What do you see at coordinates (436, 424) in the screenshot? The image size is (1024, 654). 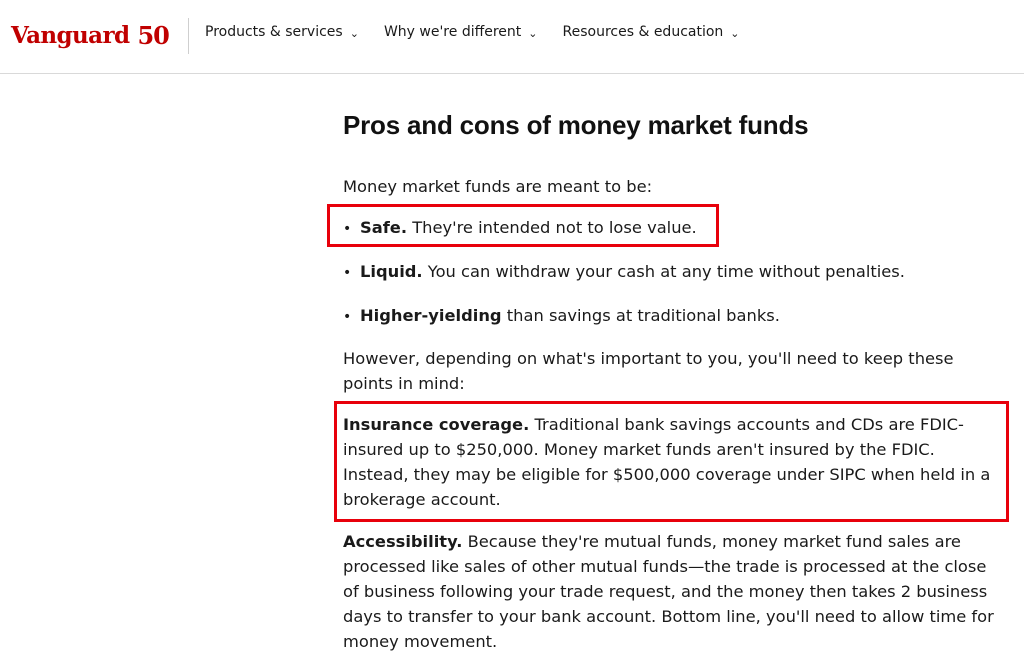 I see `insurance-heading: Insurance coverage.` at bounding box center [436, 424].